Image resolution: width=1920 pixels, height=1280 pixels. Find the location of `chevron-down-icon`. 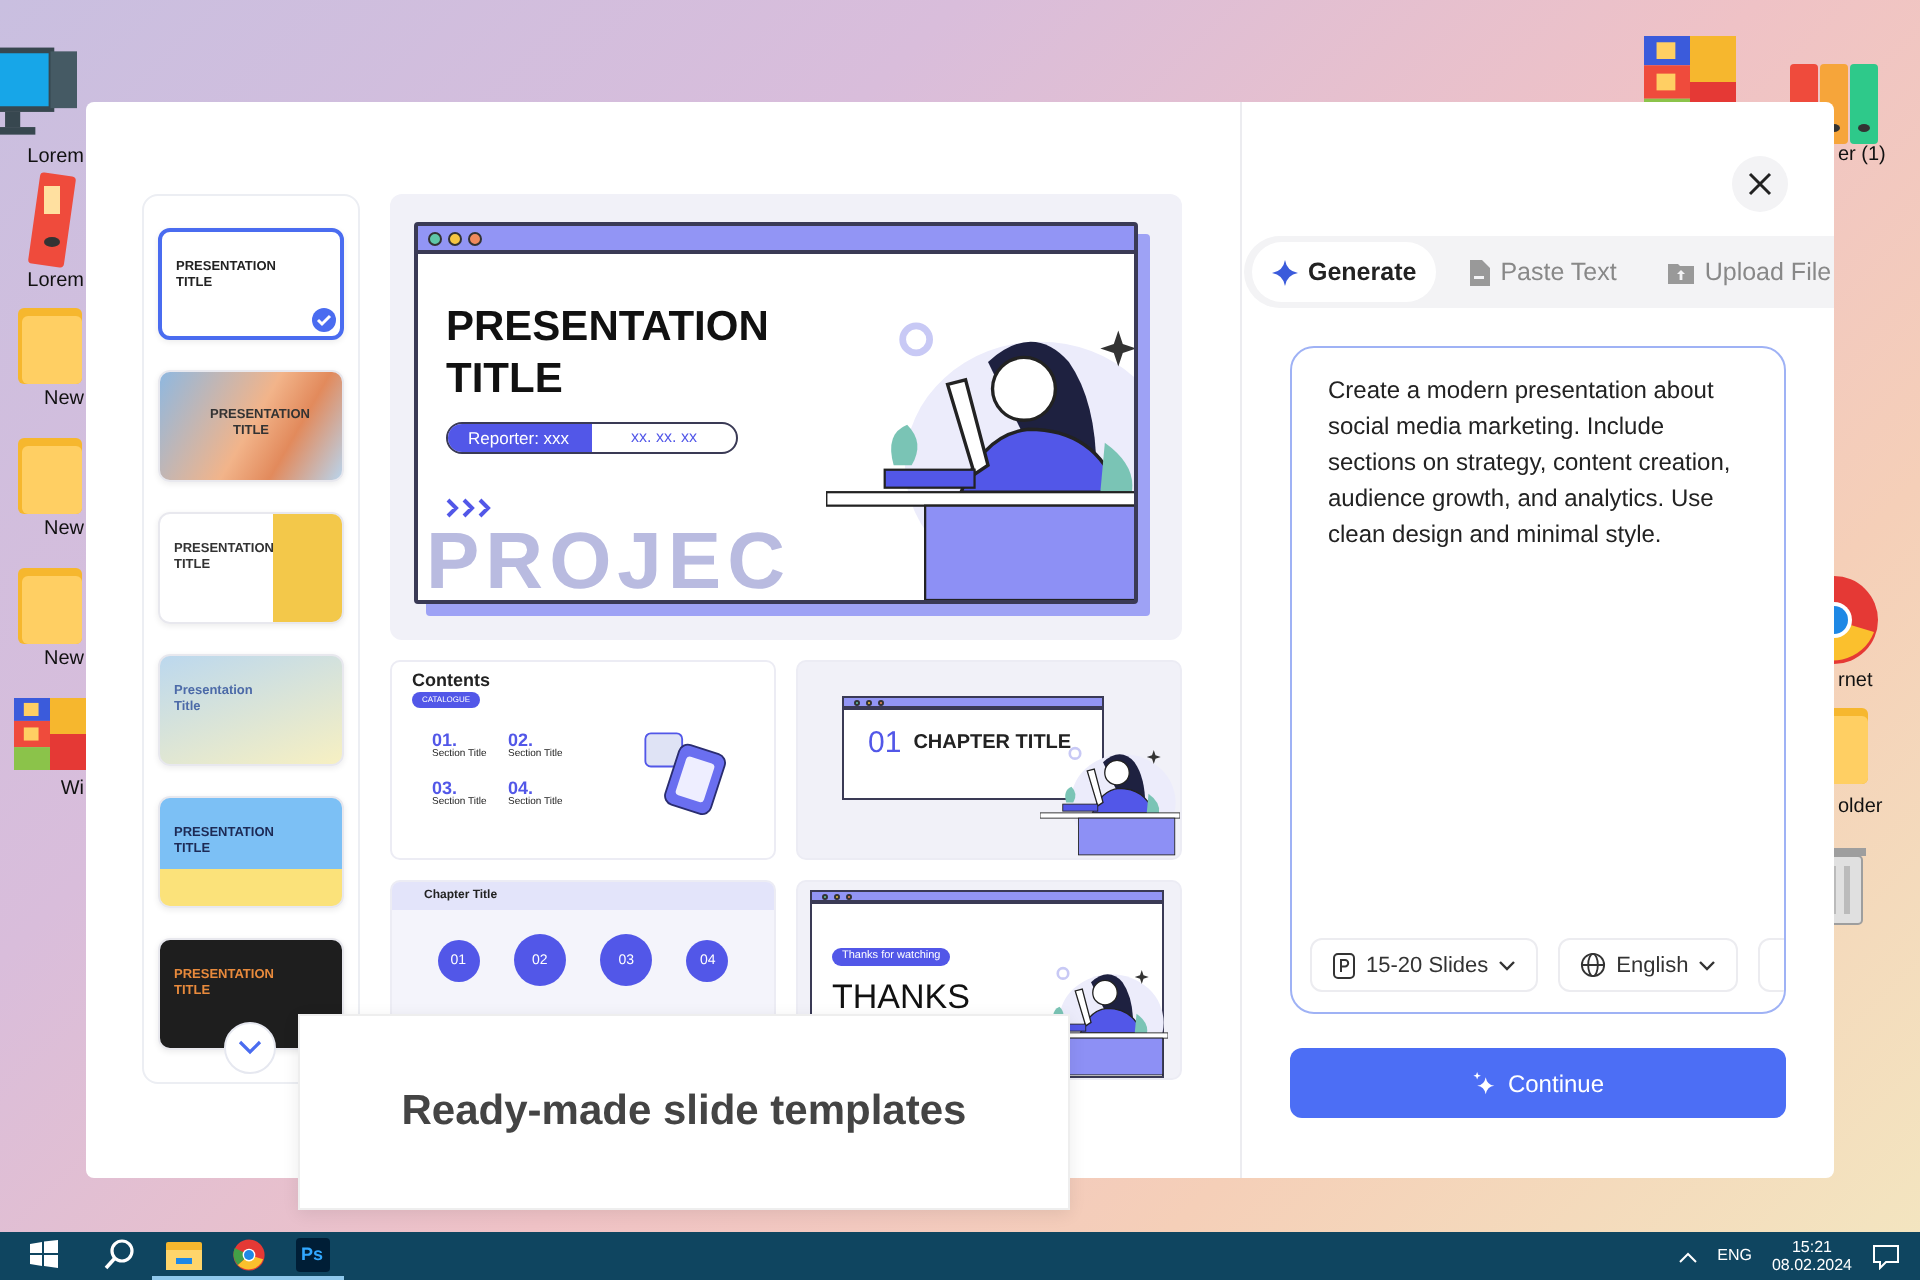

chevron-down-icon is located at coordinates (250, 1048).